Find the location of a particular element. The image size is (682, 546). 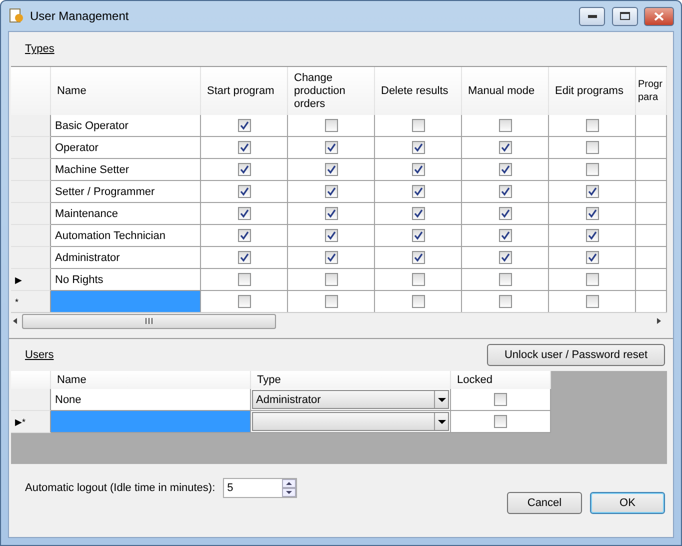

column-header: Type is located at coordinates (351, 380).